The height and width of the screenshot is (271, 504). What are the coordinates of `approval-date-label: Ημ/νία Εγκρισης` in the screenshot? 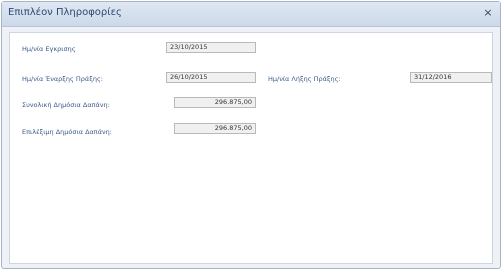 It's located at (49, 49).